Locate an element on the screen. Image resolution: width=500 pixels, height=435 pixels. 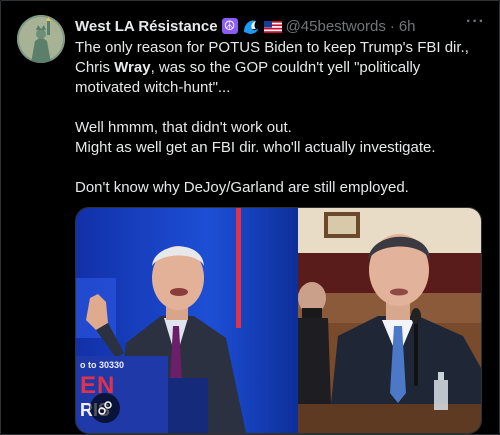
sign-text-number: o to 30330 is located at coordinates (102, 365).